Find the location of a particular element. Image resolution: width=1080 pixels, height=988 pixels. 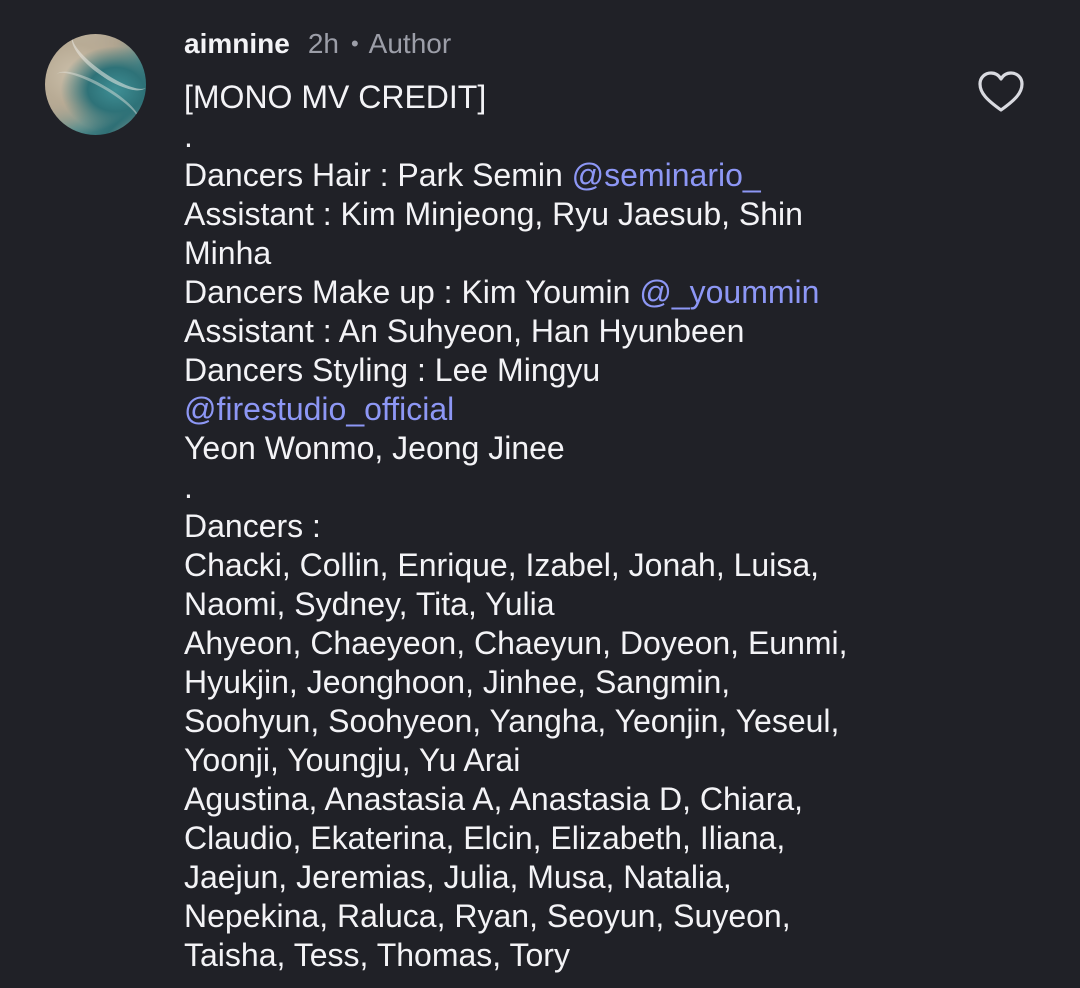

comment-text-line: Dancers Make up : Kim Youmin @_yoummin is located at coordinates (564, 292).